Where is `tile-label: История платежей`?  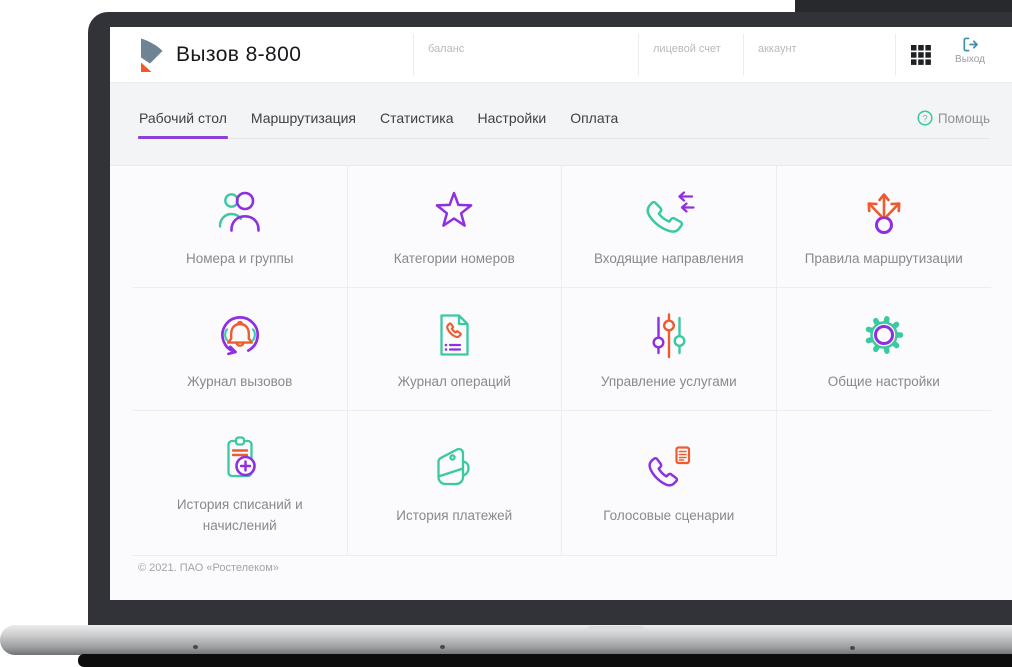 tile-label: История платежей is located at coordinates (454, 515).